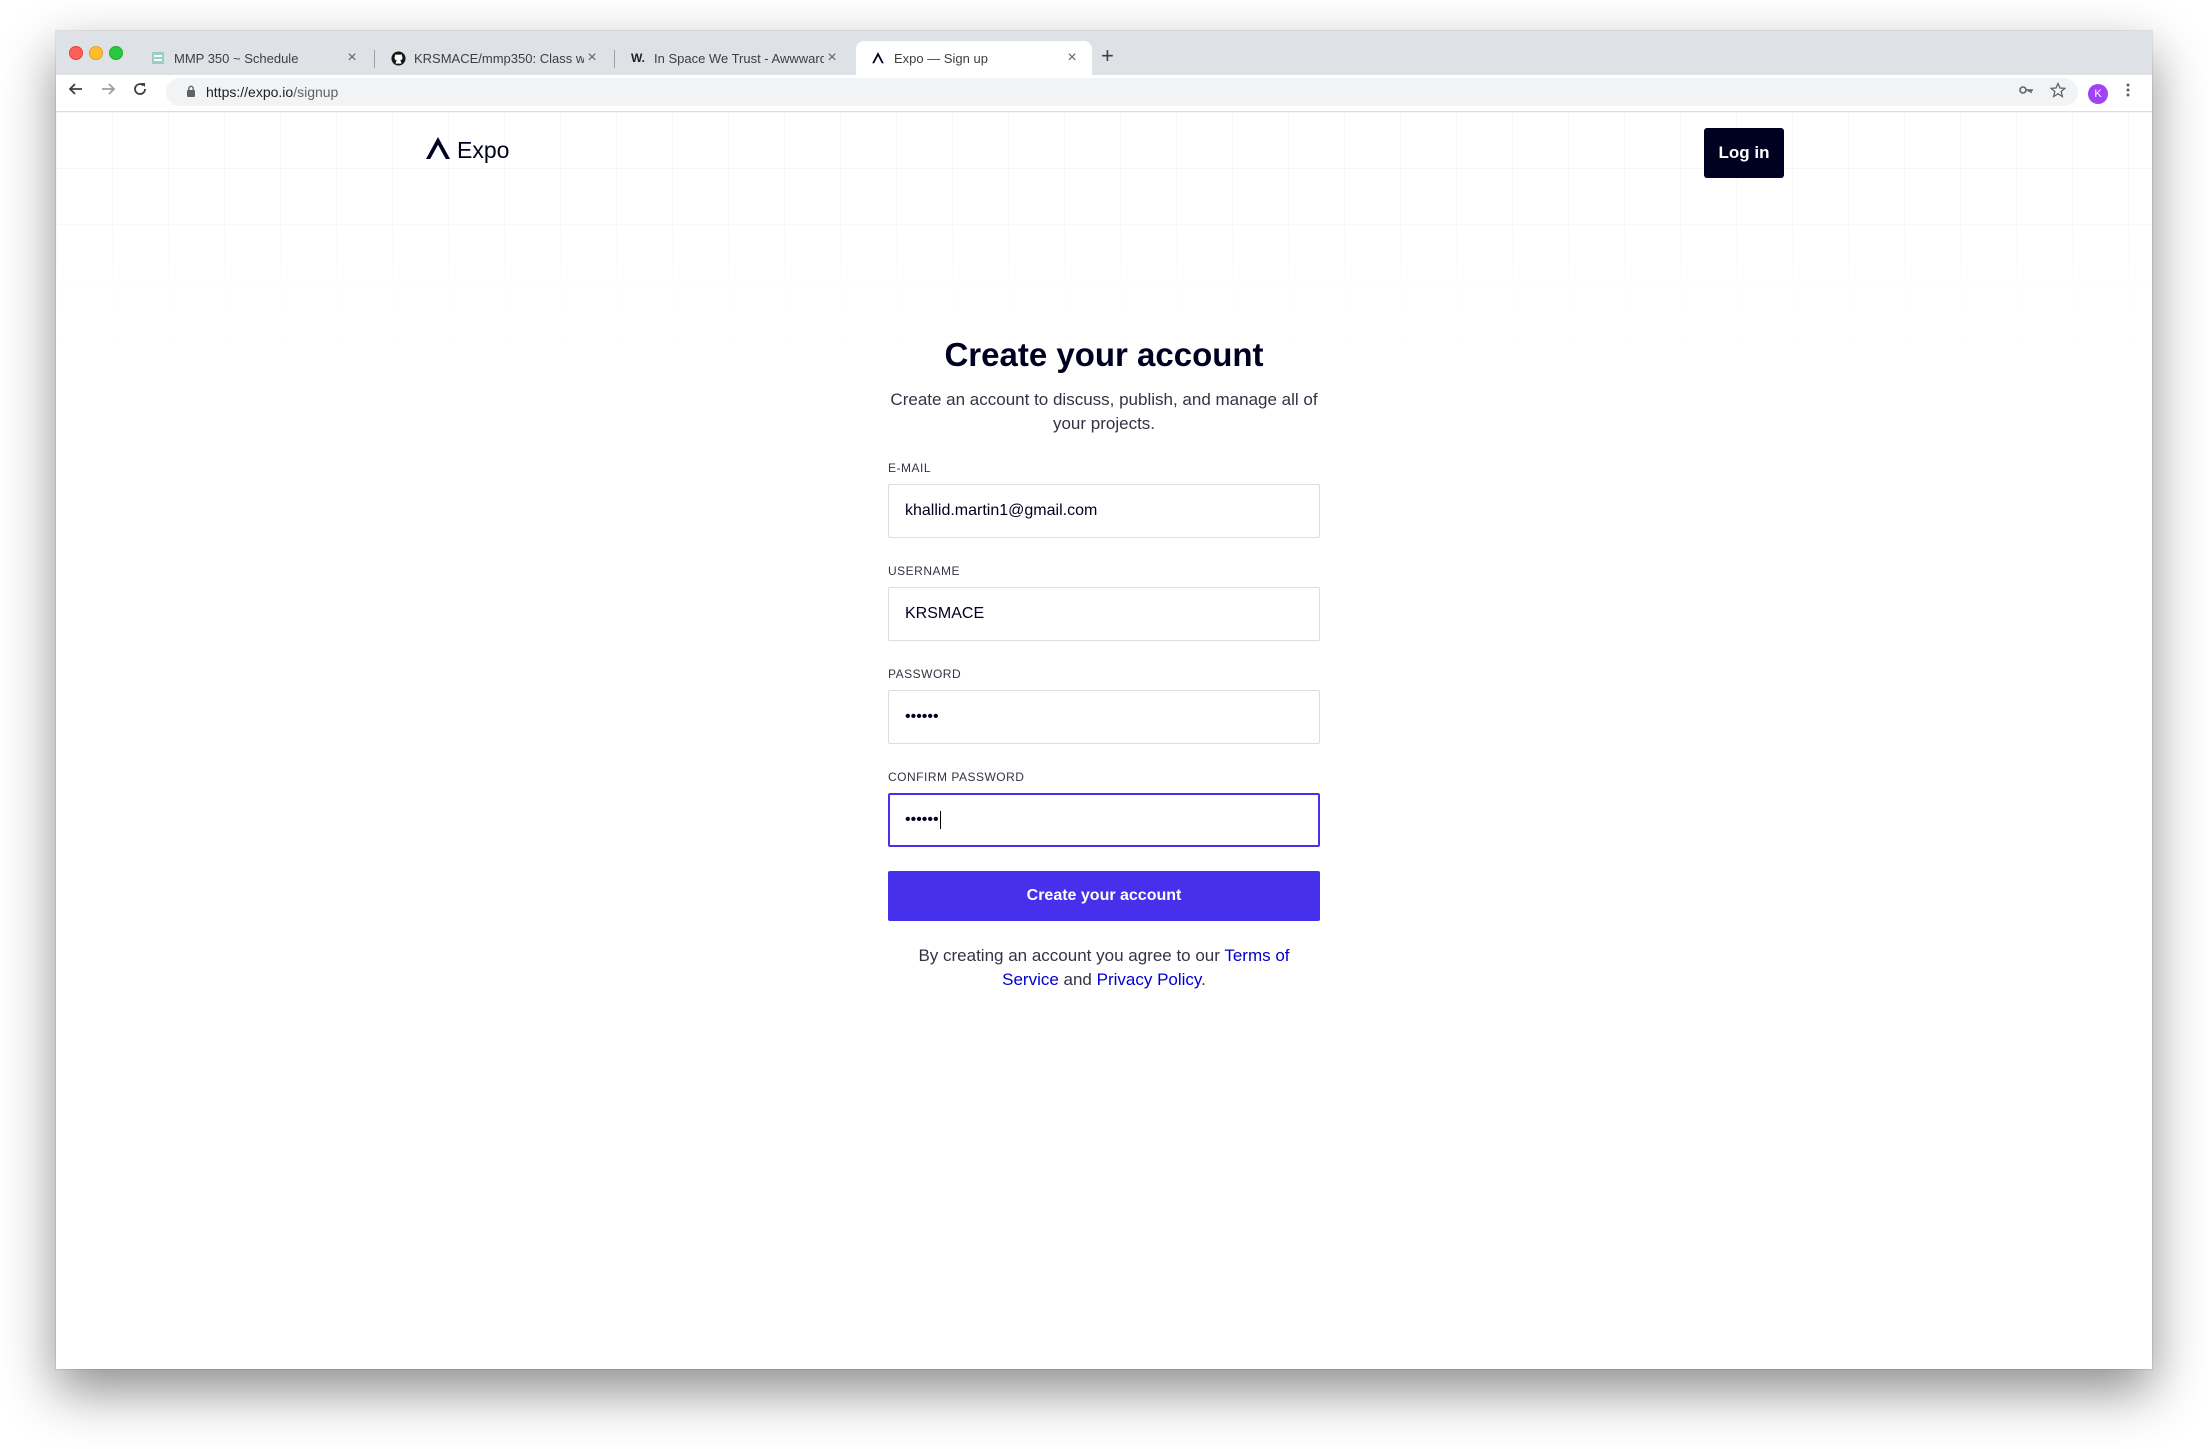 The width and height of the screenshot is (2208, 1449). I want to click on github-icon, so click(398, 58).